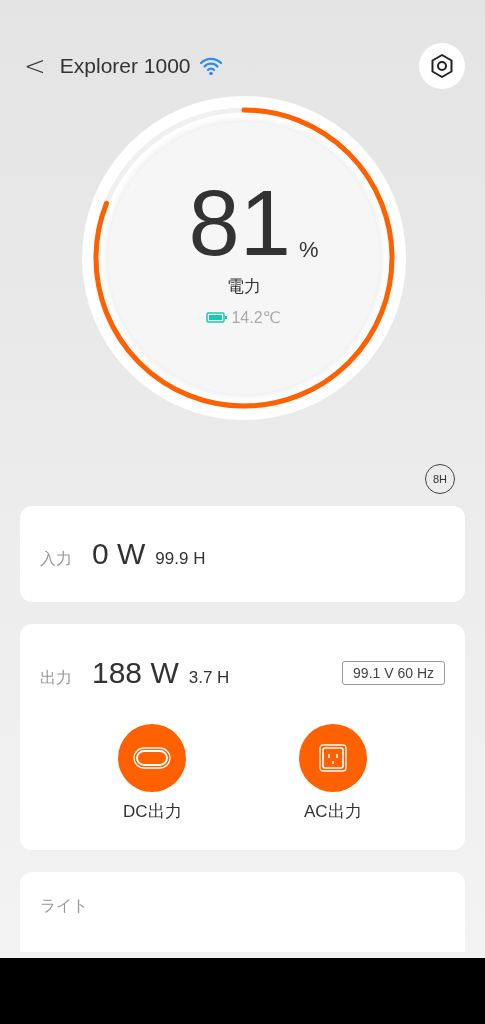 The height and width of the screenshot is (1024, 485). I want to click on output-power: 188 W, so click(135, 673).